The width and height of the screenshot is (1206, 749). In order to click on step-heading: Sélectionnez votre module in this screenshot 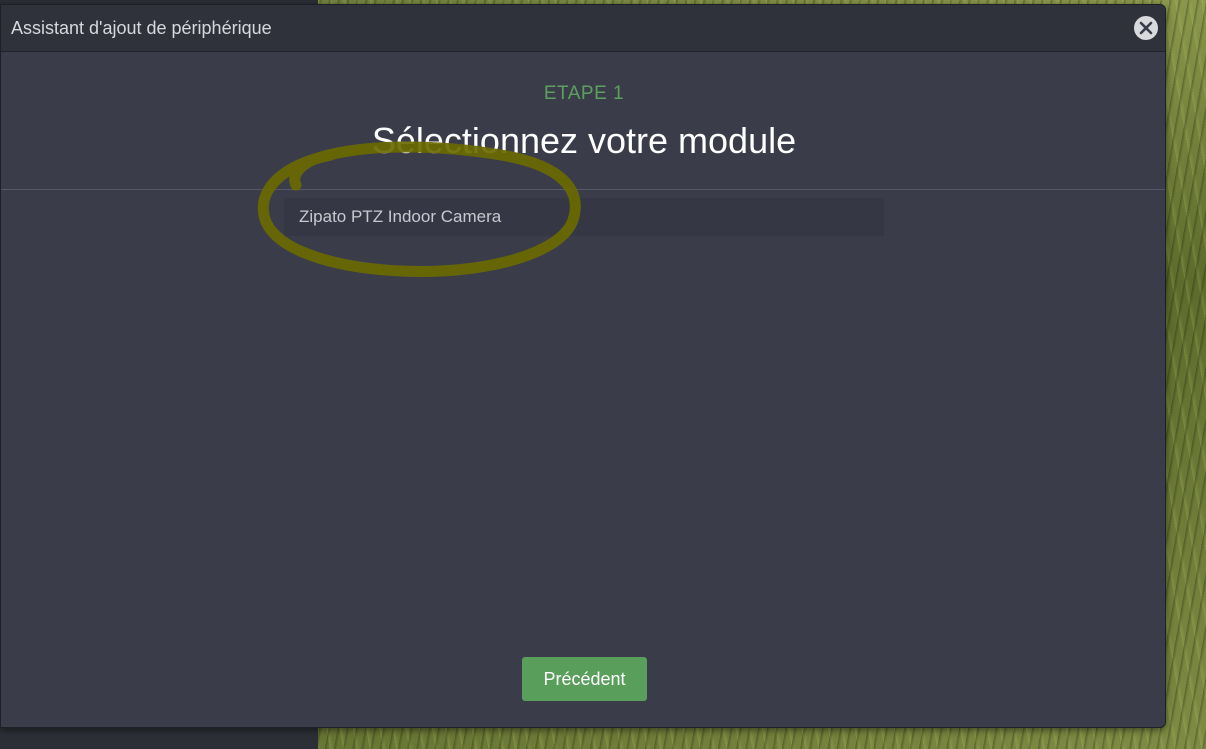, I will do `click(584, 140)`.